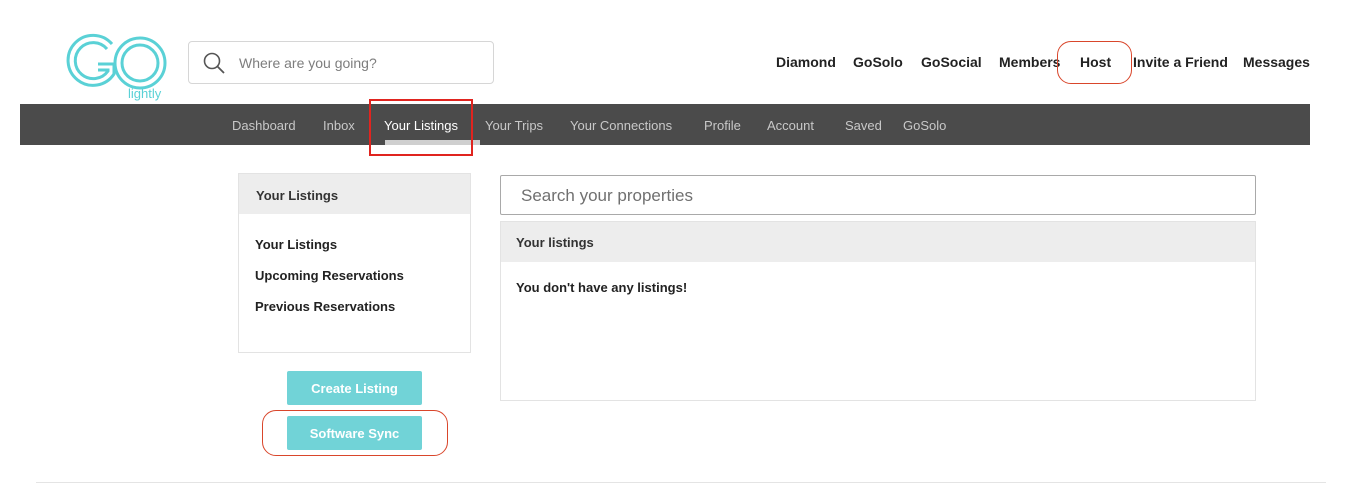  What do you see at coordinates (1276, 62) in the screenshot?
I see `topnav-messages: Messages` at bounding box center [1276, 62].